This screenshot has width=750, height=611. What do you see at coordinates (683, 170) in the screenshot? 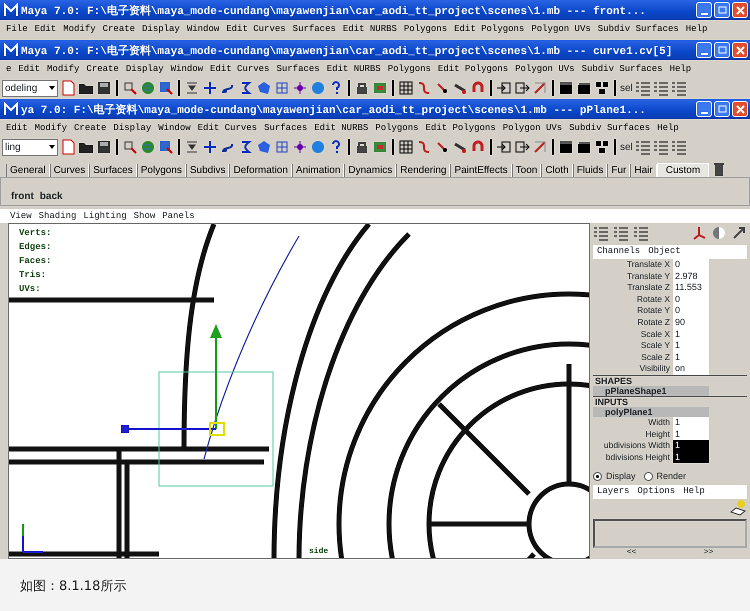
I see `shelf-tab: Custom` at bounding box center [683, 170].